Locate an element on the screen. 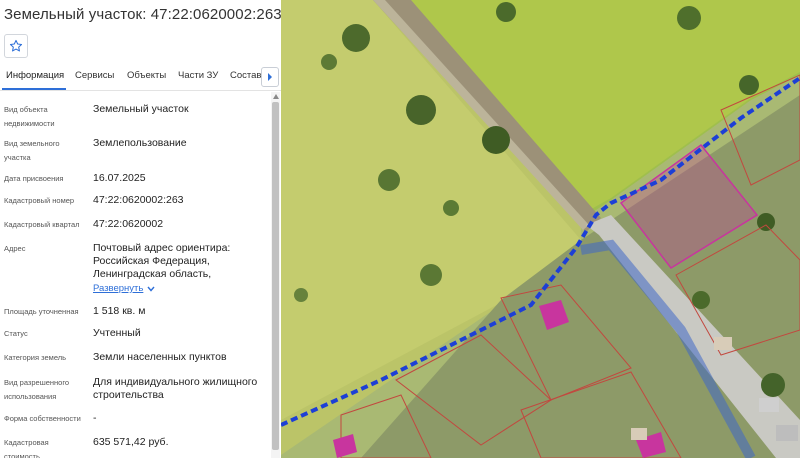  property-label: Статус is located at coordinates (16, 333).